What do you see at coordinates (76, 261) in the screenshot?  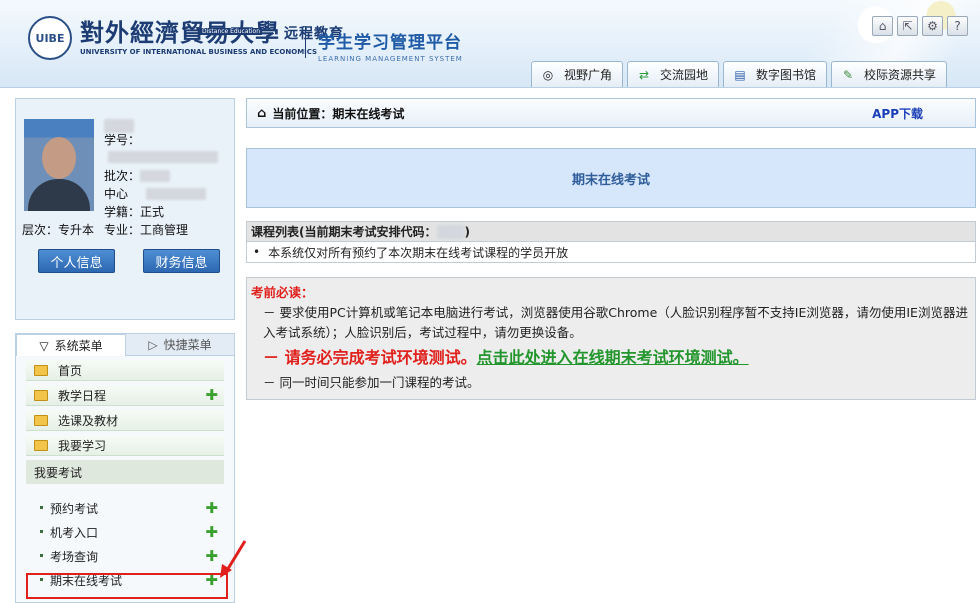 I see `personal-info-button: 个人信息` at bounding box center [76, 261].